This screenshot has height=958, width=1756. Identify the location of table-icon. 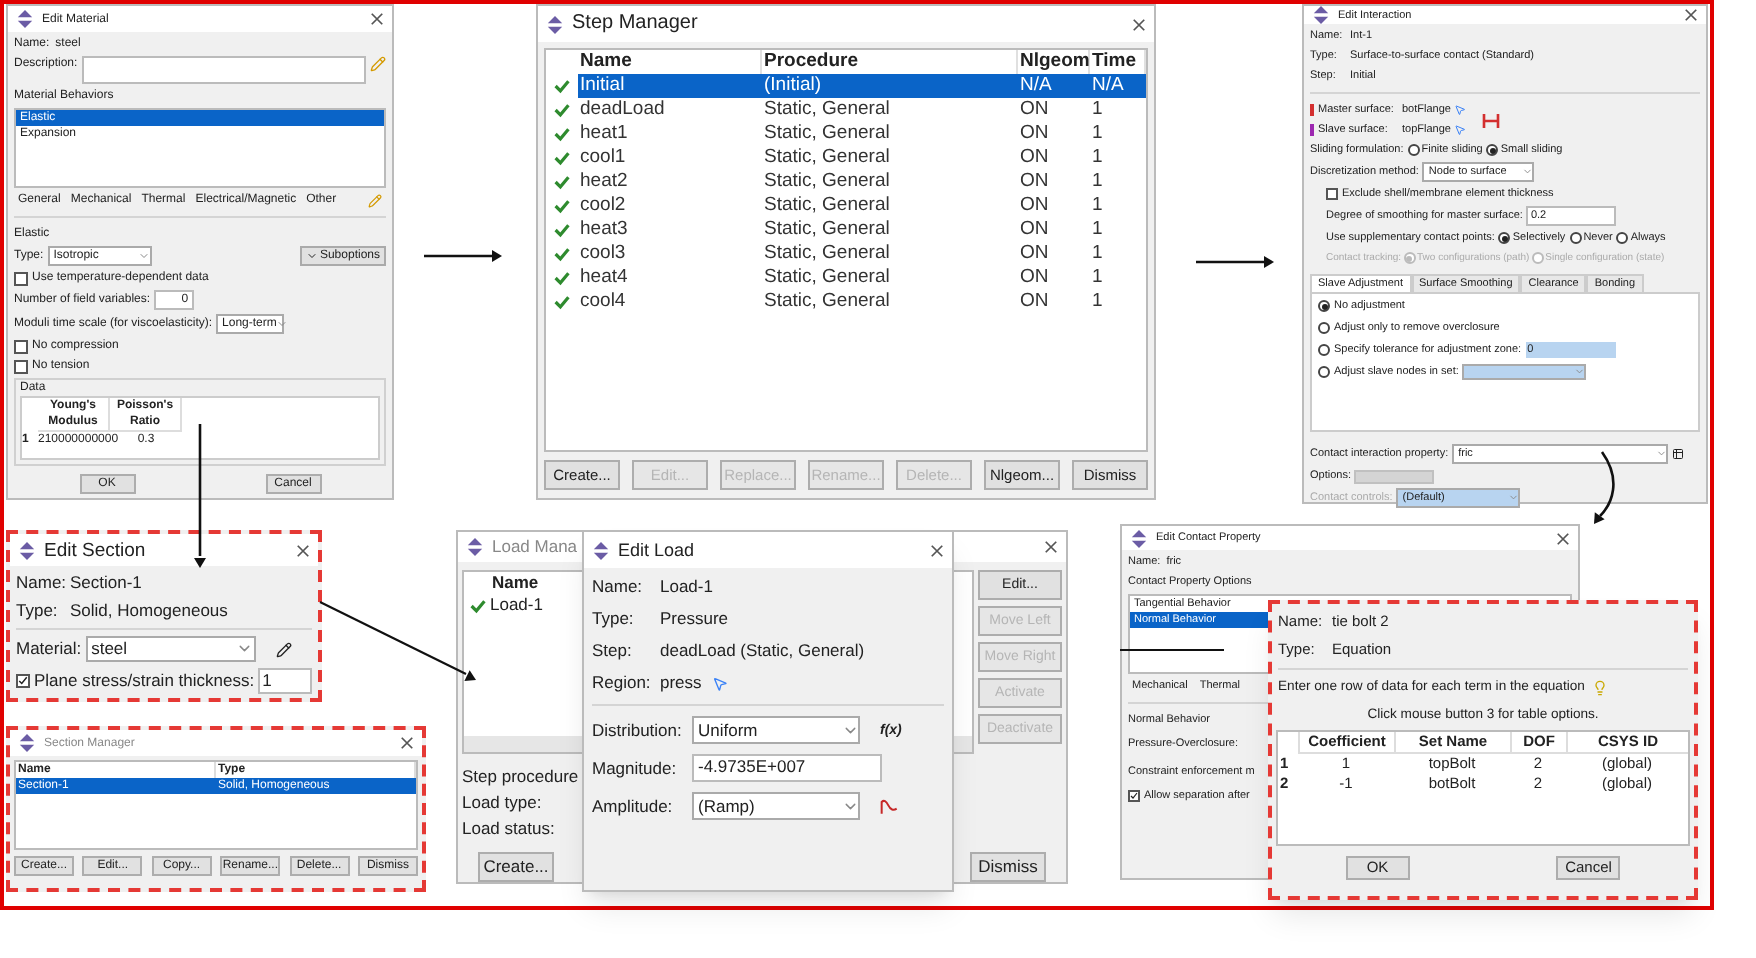
(1678, 454).